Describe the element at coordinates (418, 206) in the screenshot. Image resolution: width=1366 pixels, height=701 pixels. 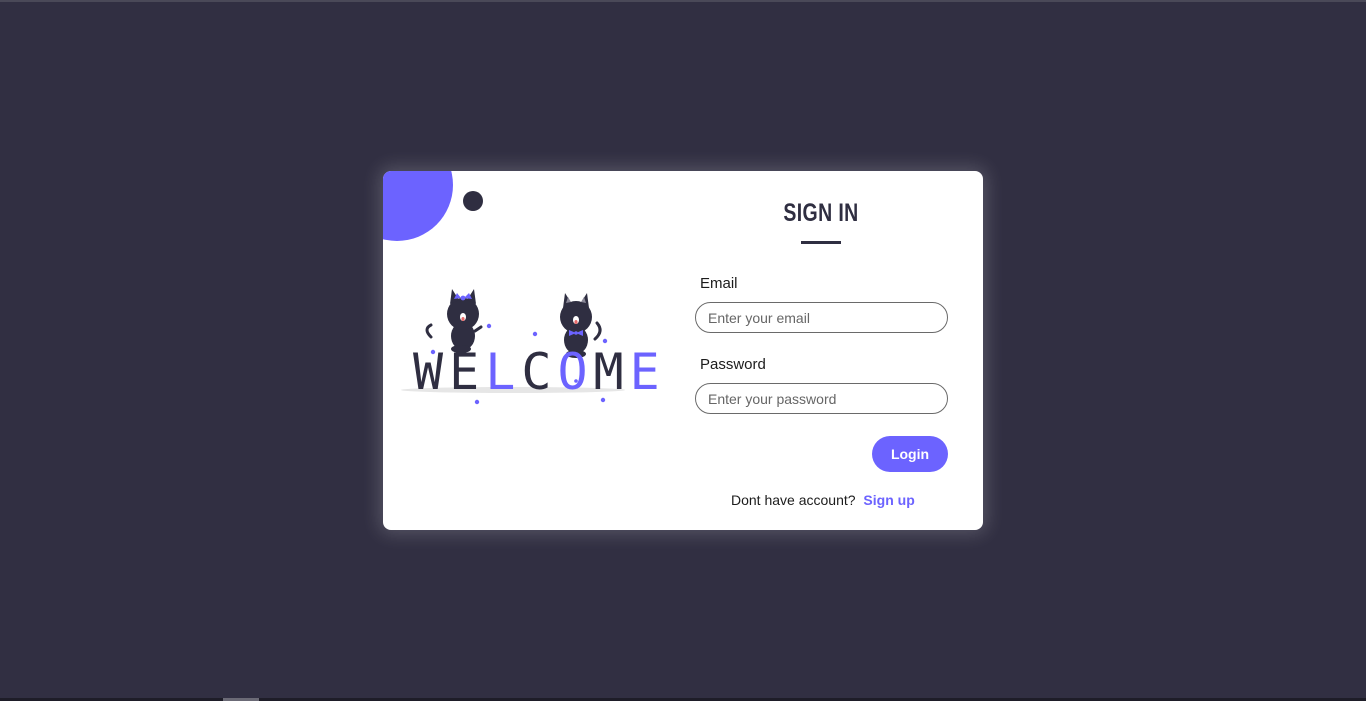
I see `decorative-purple-circle` at that location.